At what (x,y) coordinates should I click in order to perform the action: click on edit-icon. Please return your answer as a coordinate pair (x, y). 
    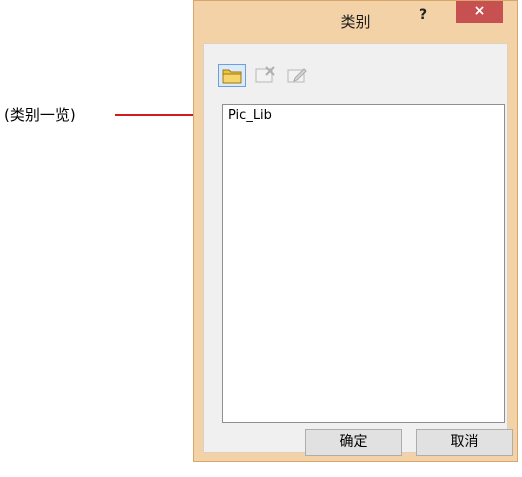
    Looking at the image, I should click on (297, 75).